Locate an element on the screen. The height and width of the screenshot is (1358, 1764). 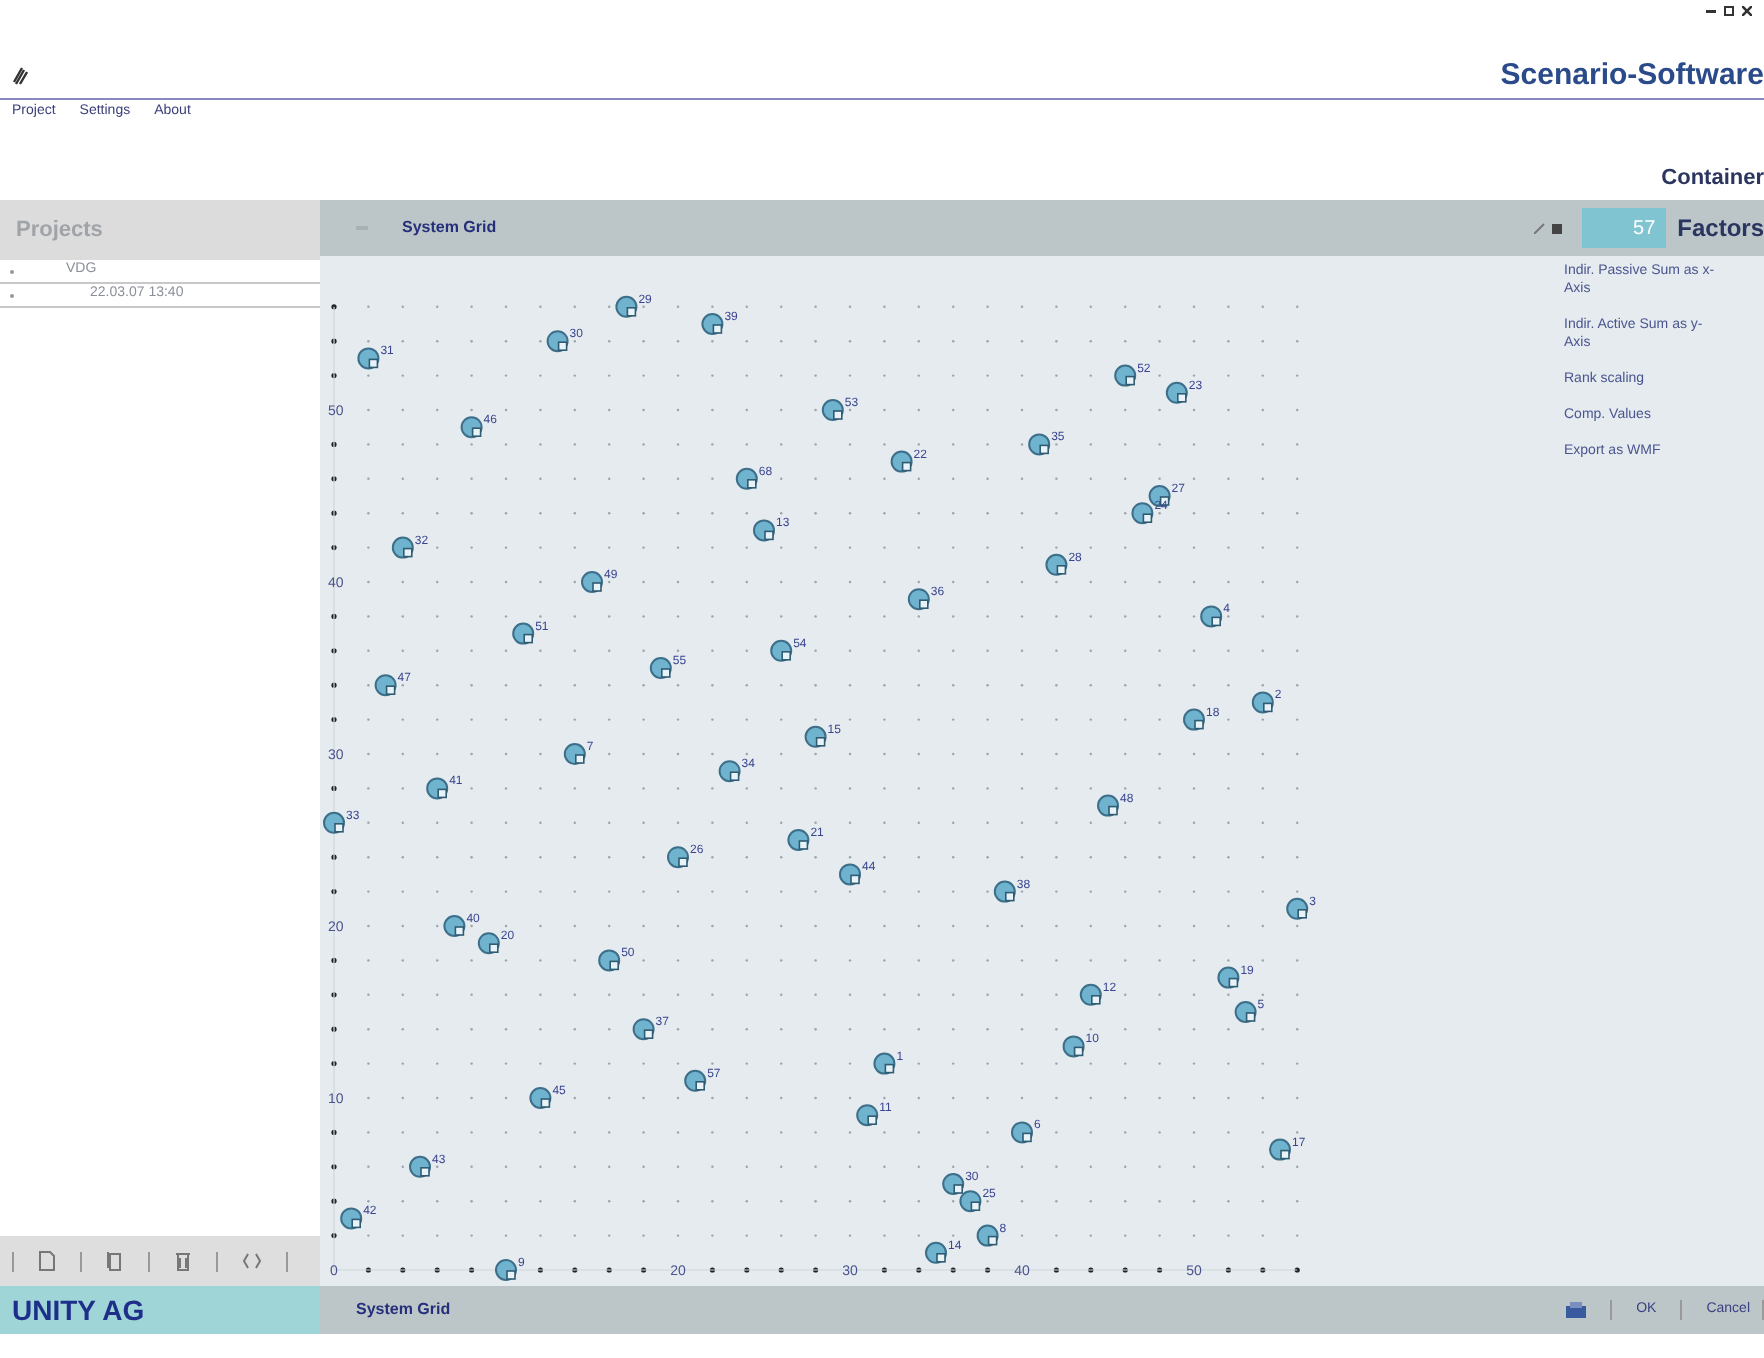
expand-icon is located at coordinates (252, 1261).